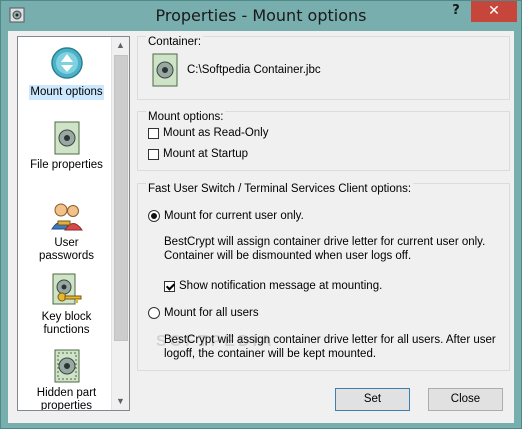  What do you see at coordinates (456, 11) in the screenshot?
I see `help-button: ?` at bounding box center [456, 11].